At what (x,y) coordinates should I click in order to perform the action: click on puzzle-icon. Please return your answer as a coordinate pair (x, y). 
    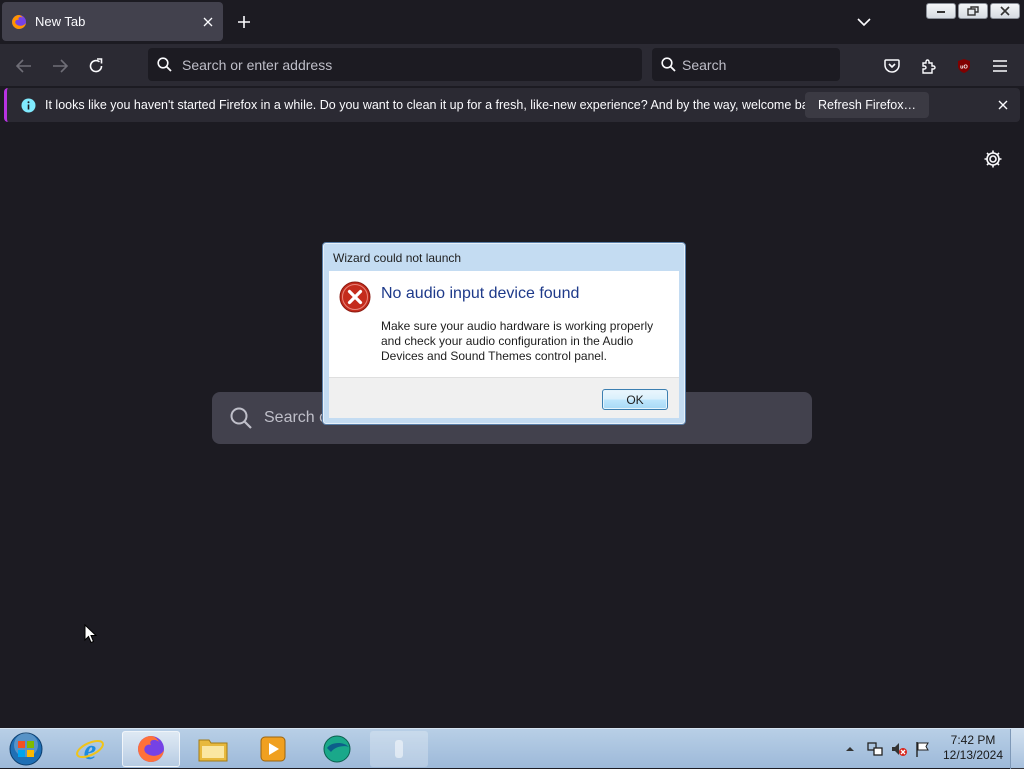
    Looking at the image, I should click on (929, 66).